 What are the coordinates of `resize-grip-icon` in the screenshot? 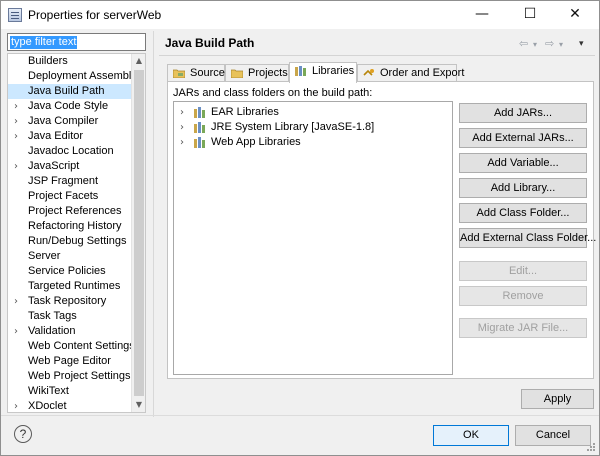 It's located at (591, 447).